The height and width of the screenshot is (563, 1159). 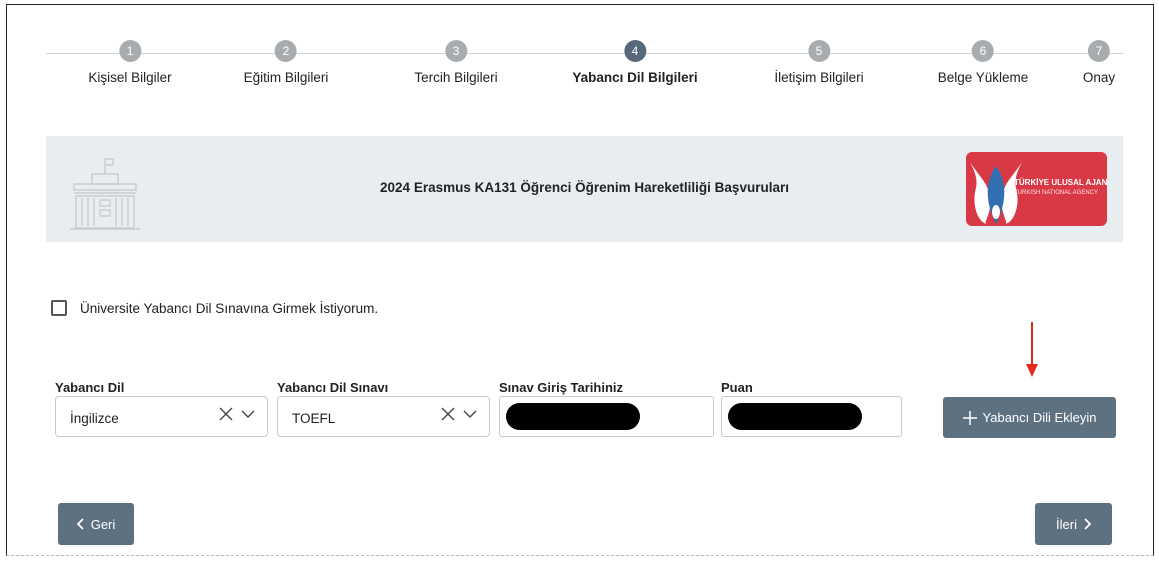 What do you see at coordinates (286, 77) in the screenshot?
I see `step-label: Eğitim Bilgileri` at bounding box center [286, 77].